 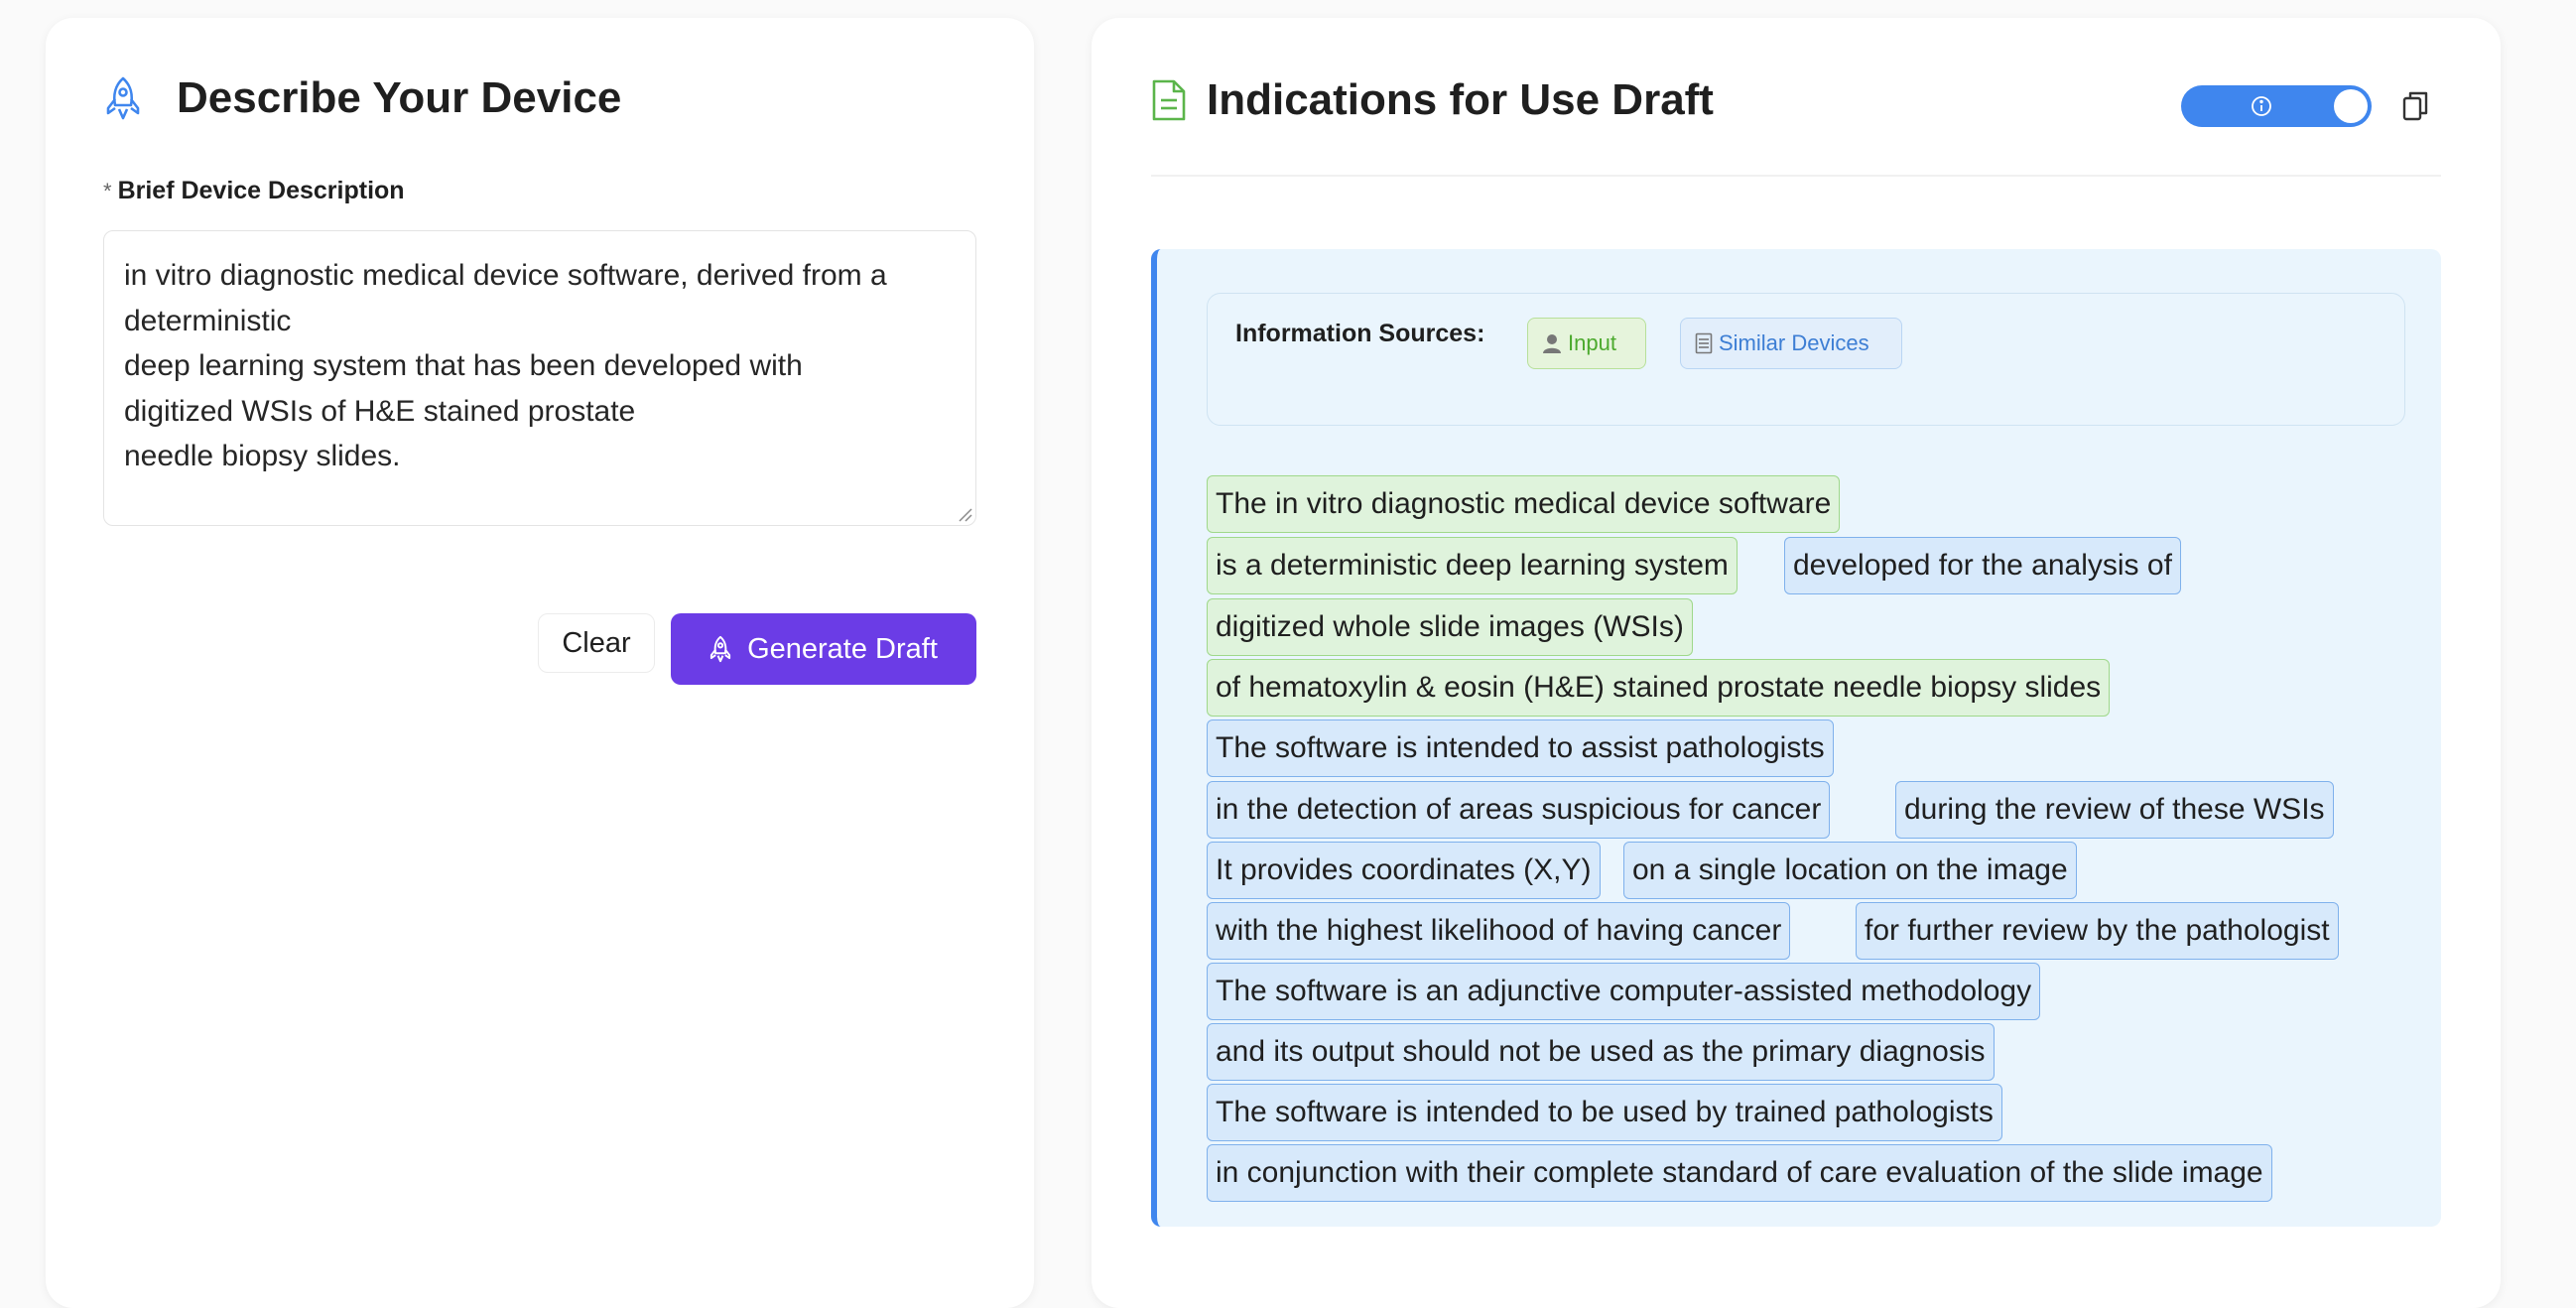 I want to click on source-badge-similar-devices: Similar Devices, so click(x=1791, y=343).